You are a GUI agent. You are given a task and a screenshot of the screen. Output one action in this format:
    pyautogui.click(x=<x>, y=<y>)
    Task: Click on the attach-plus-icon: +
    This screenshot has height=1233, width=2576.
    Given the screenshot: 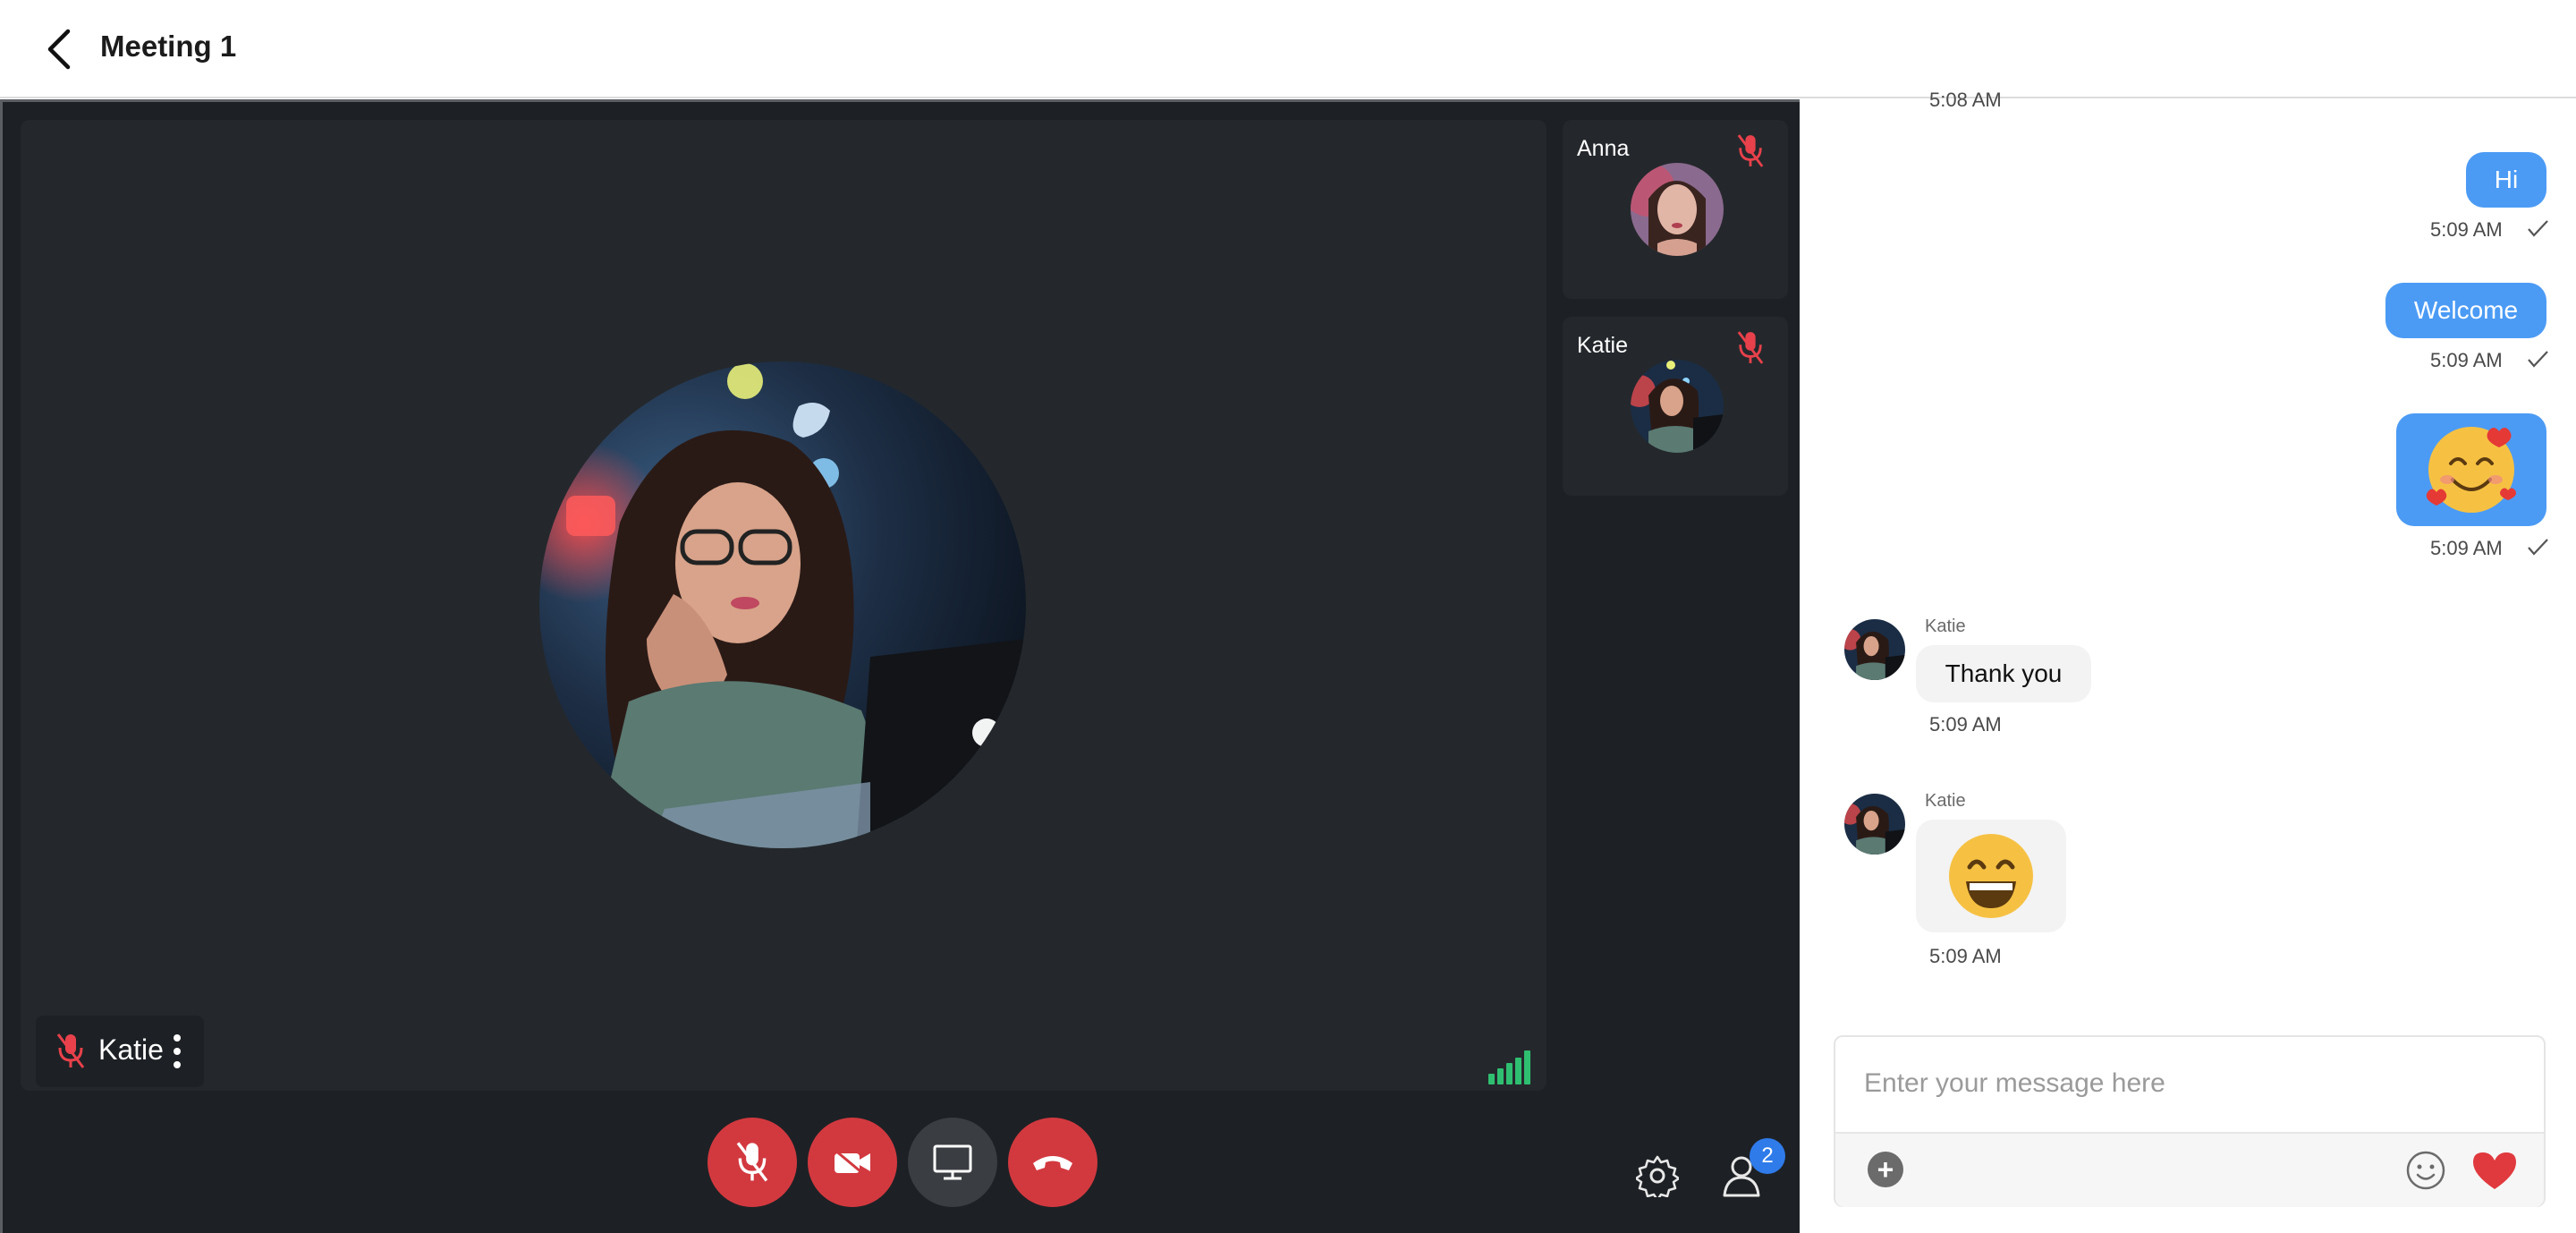 What is the action you would take?
    pyautogui.click(x=1885, y=1169)
    